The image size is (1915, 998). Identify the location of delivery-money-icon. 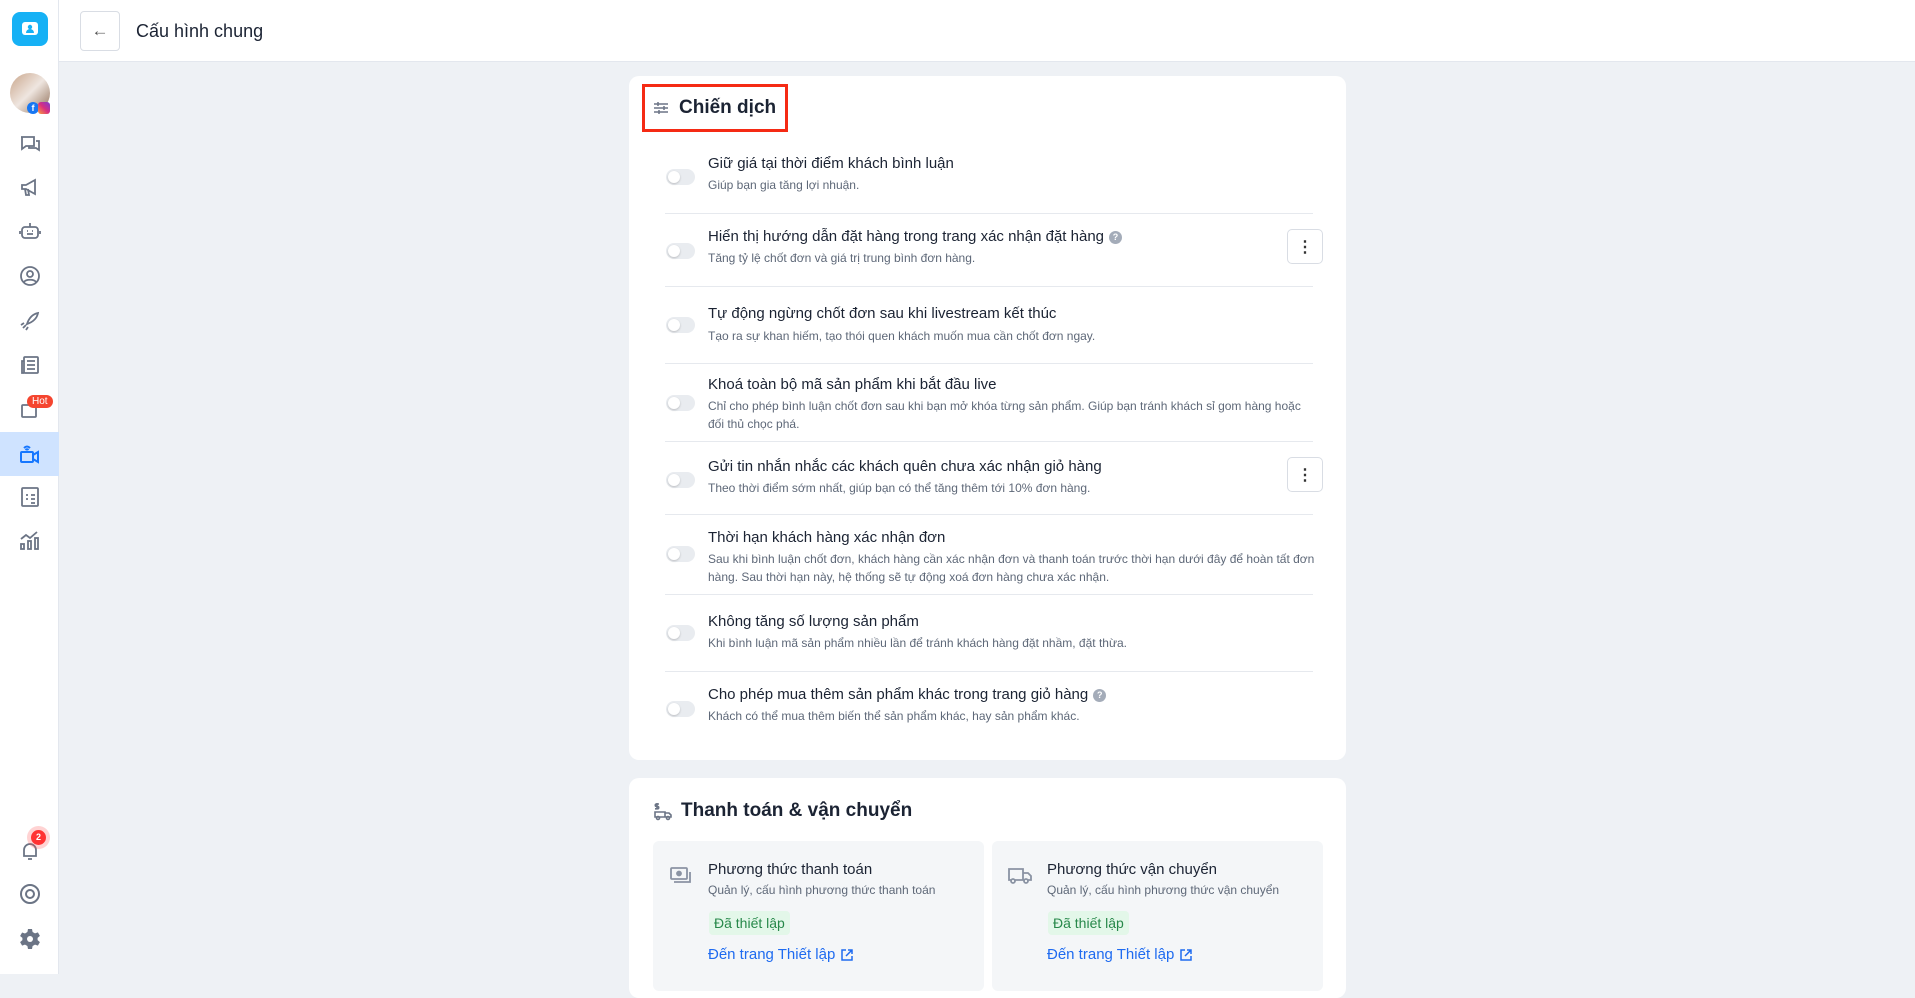
(663, 812).